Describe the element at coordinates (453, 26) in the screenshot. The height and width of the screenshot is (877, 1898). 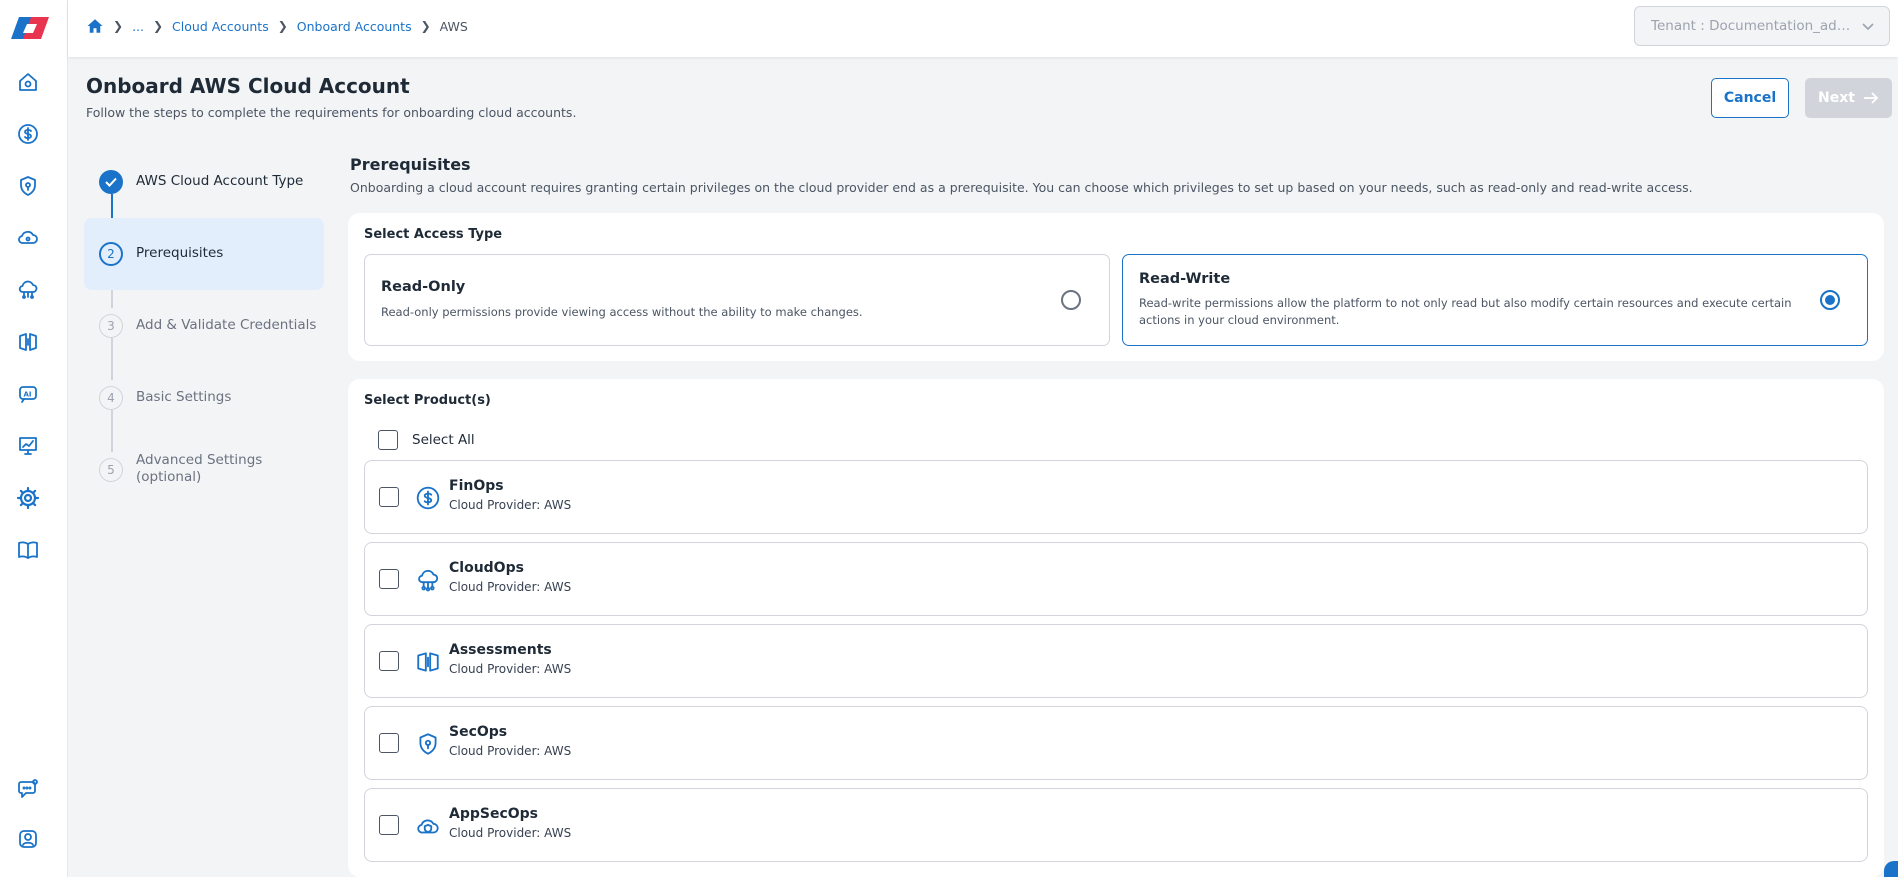
I see `breadcrumb-current: AWS` at that location.